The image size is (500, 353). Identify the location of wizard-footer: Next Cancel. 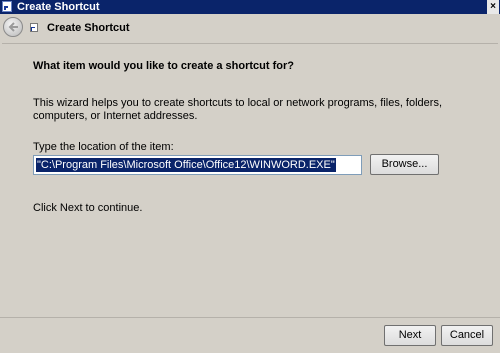
(250, 335).